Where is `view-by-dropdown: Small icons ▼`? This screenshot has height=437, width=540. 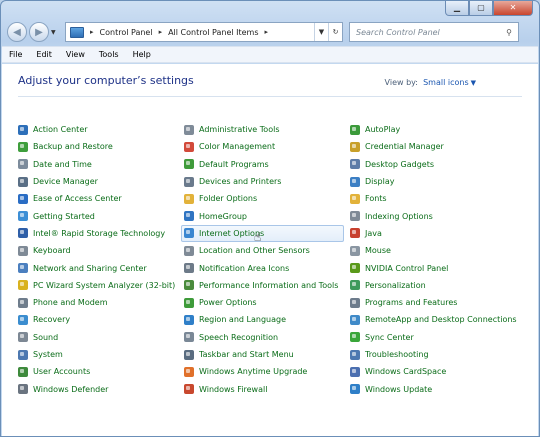 view-by-dropdown: Small icons ▼ is located at coordinates (449, 82).